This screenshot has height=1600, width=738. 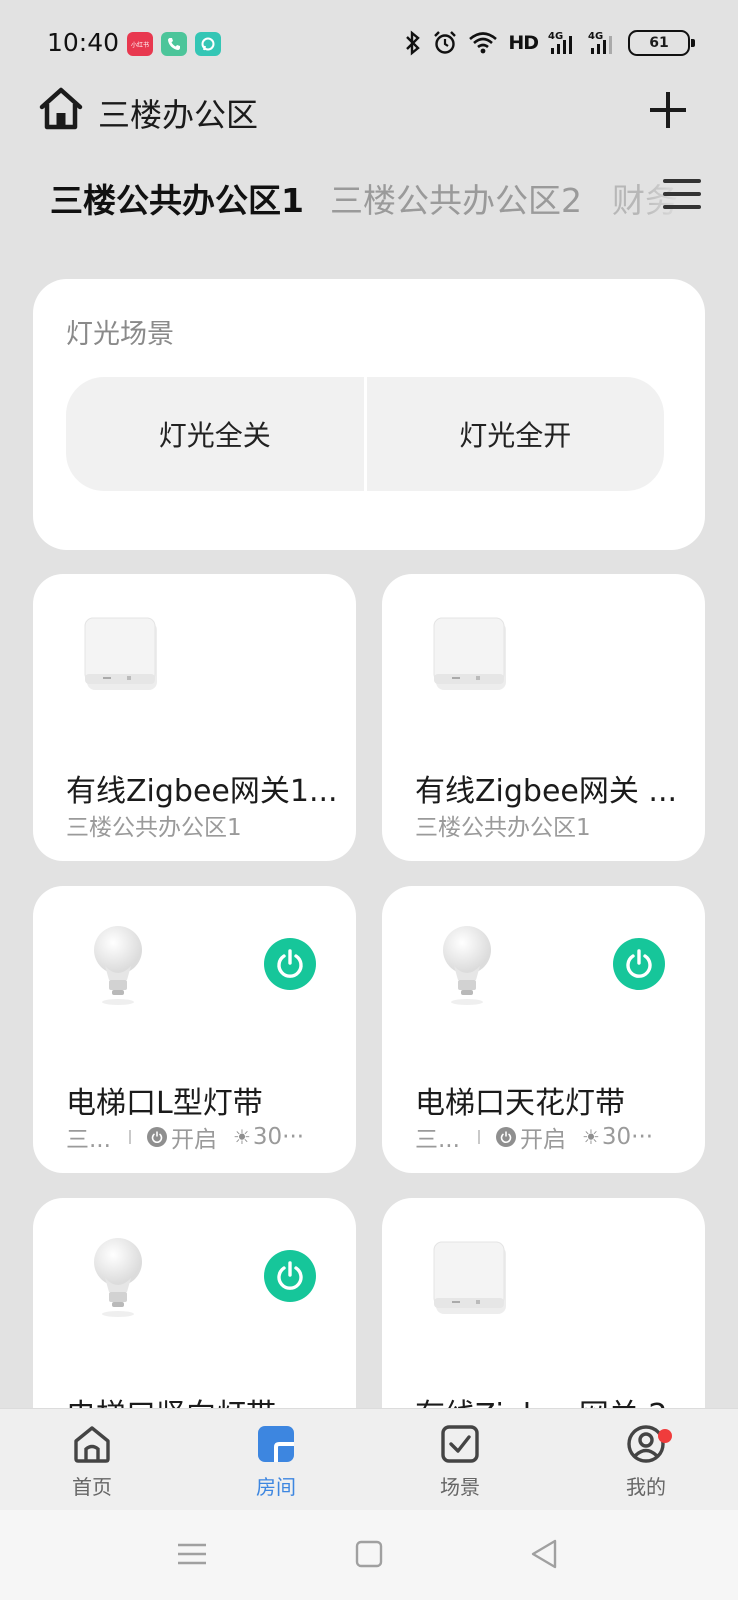 What do you see at coordinates (140, 44) in the screenshot?
I see `xiaohongshu-icon: 小红书` at bounding box center [140, 44].